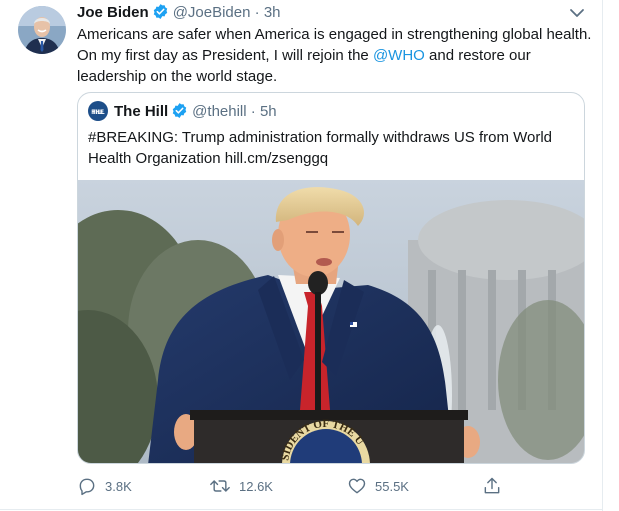 The image size is (619, 511). I want to click on avatar, so click(42, 30).